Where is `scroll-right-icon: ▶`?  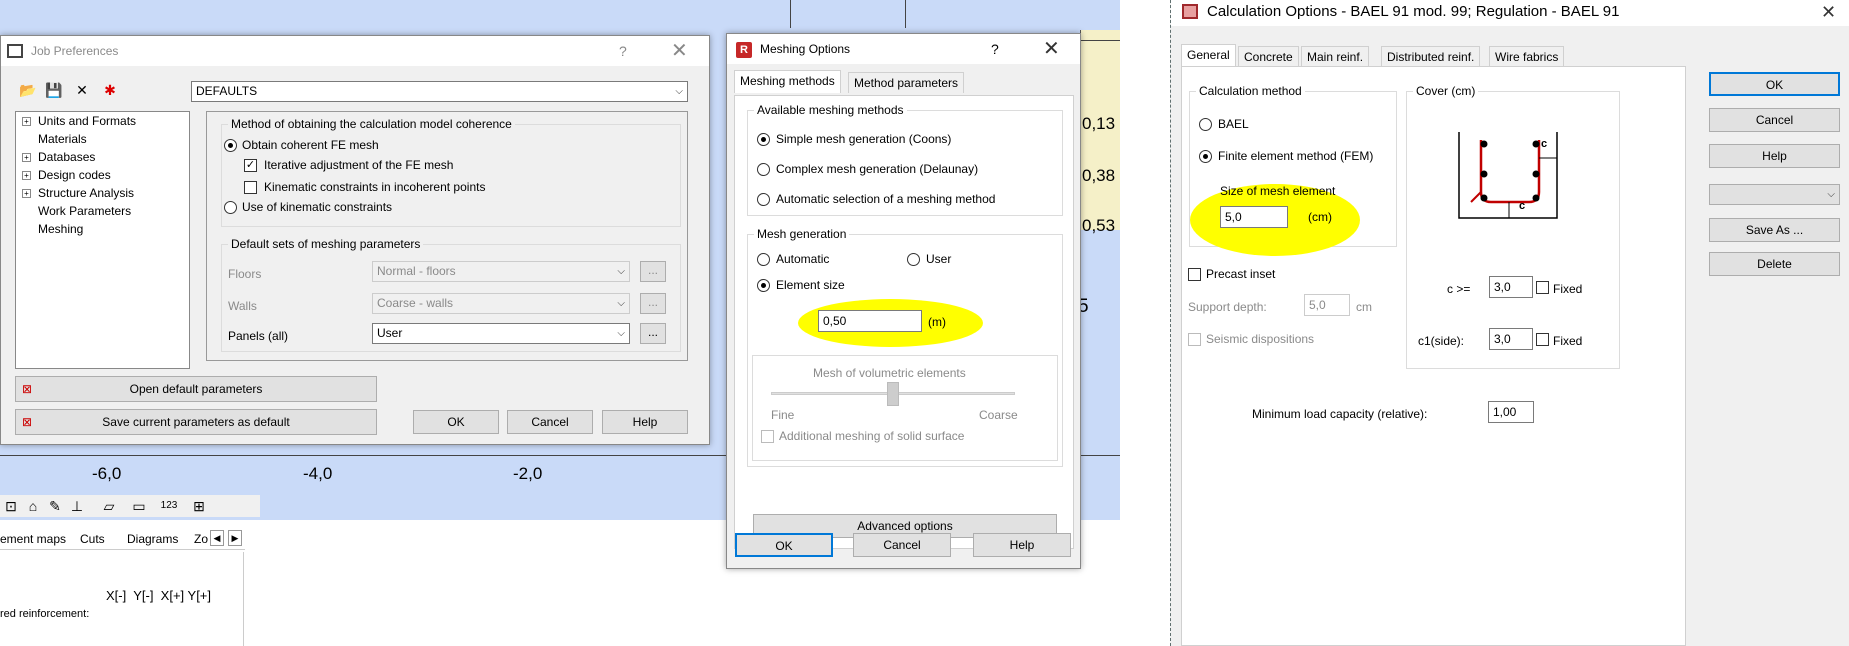
scroll-right-icon: ▶ is located at coordinates (235, 538).